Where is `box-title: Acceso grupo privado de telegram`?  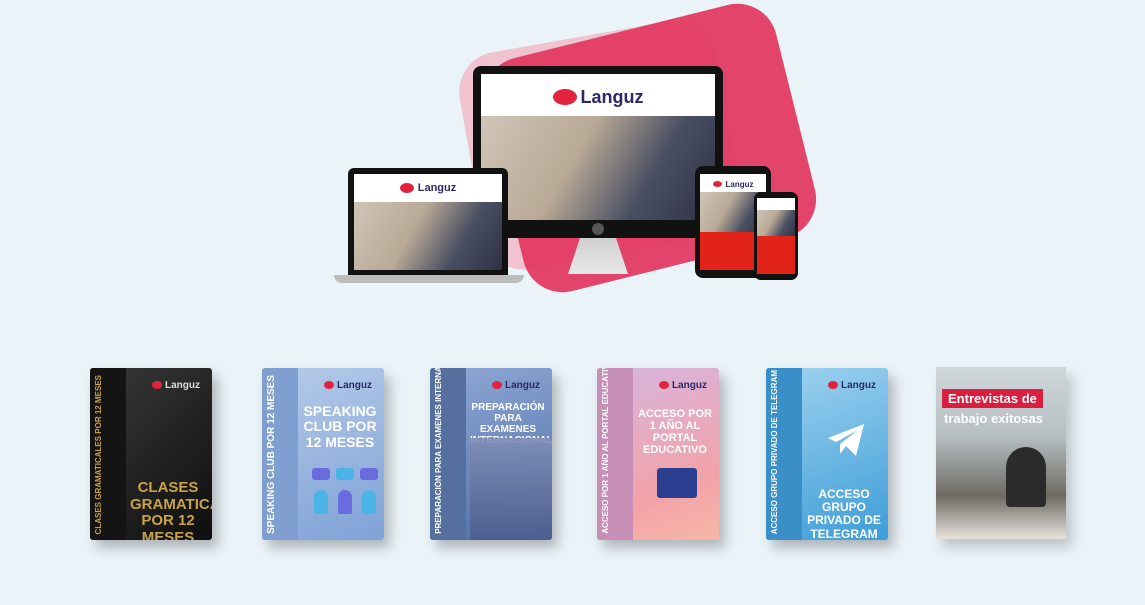
box-title: Acceso grupo privado de telegram is located at coordinates (844, 513).